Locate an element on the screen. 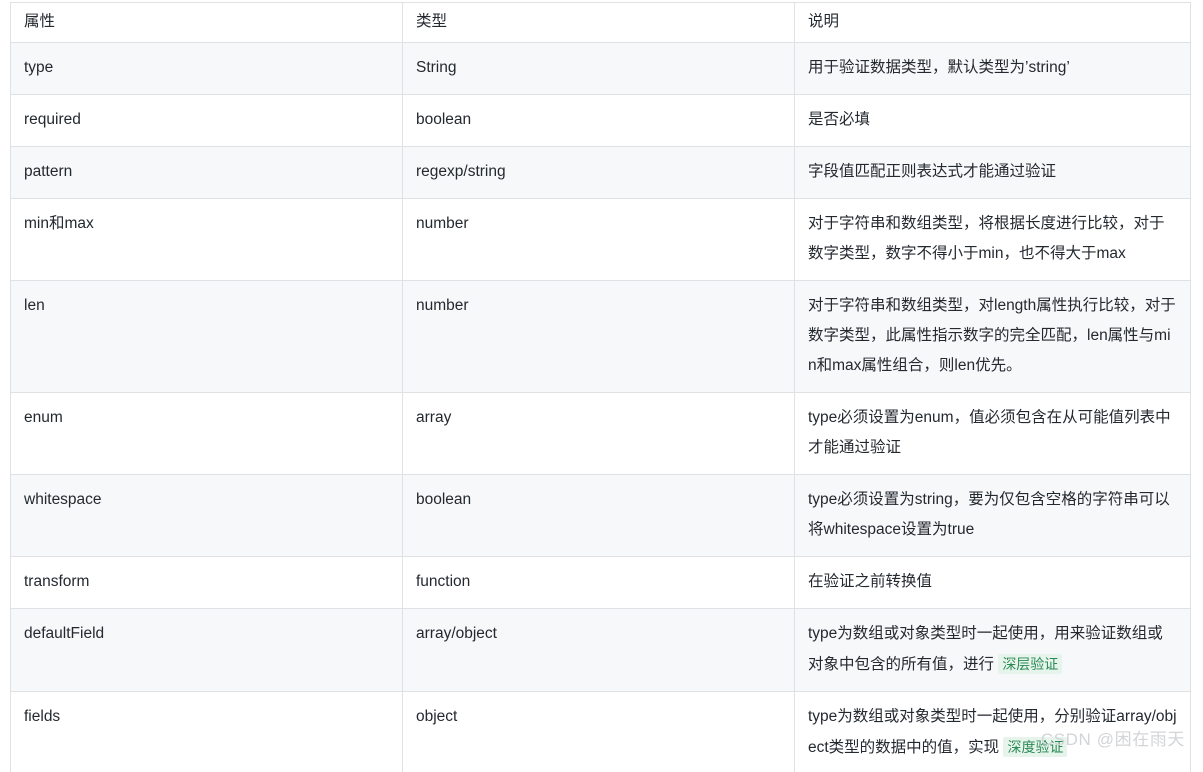  description-text: type为数组或对象类型时一起使用，用来验证数组或对象中包含的所有值，进行 is located at coordinates (985, 649).